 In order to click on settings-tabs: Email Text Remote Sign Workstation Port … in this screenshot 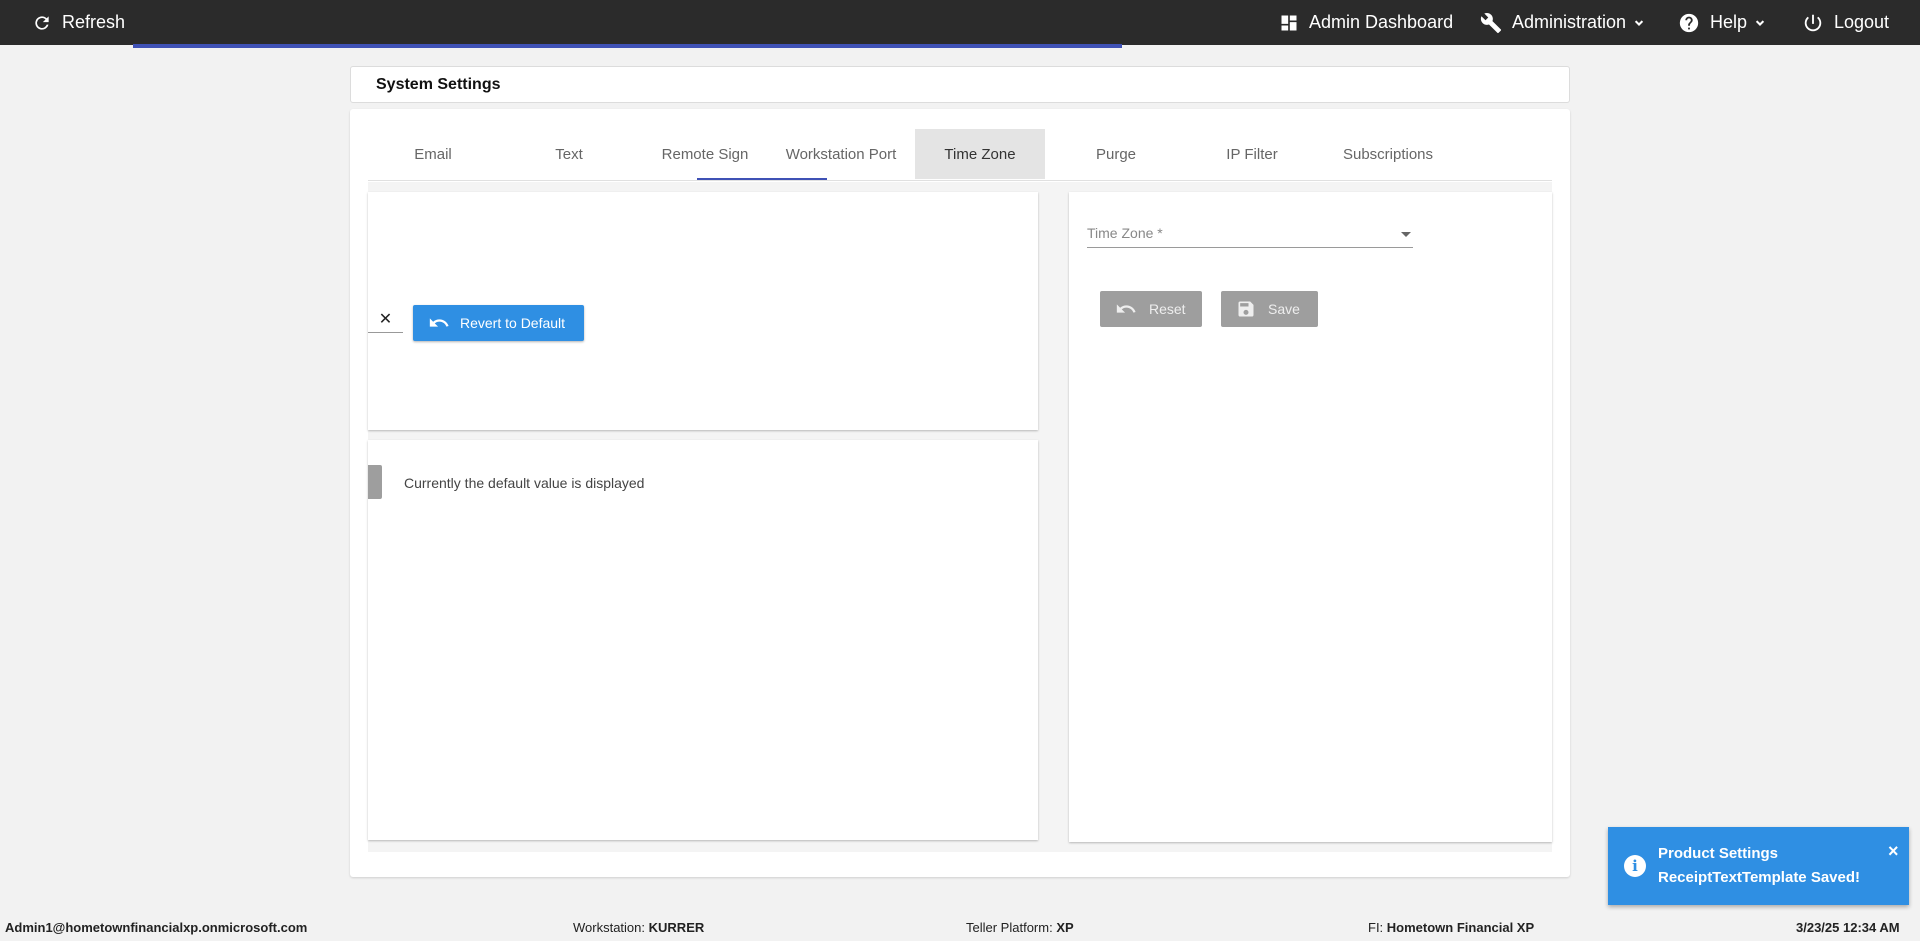, I will do `click(960, 155)`.